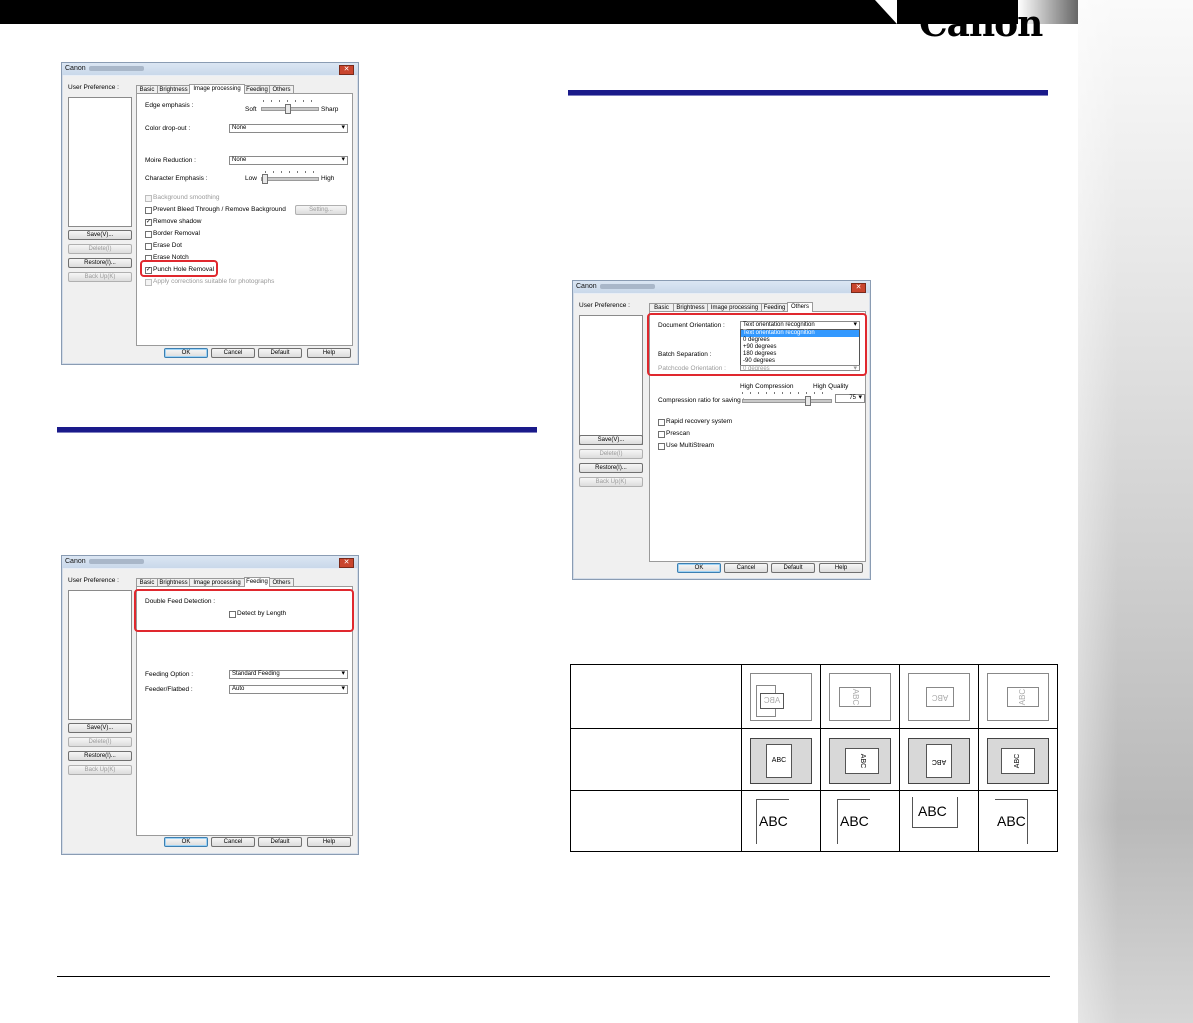 This screenshot has width=1193, height=1023. Describe the element at coordinates (661, 434) in the screenshot. I see `checkbox-prescan` at that location.